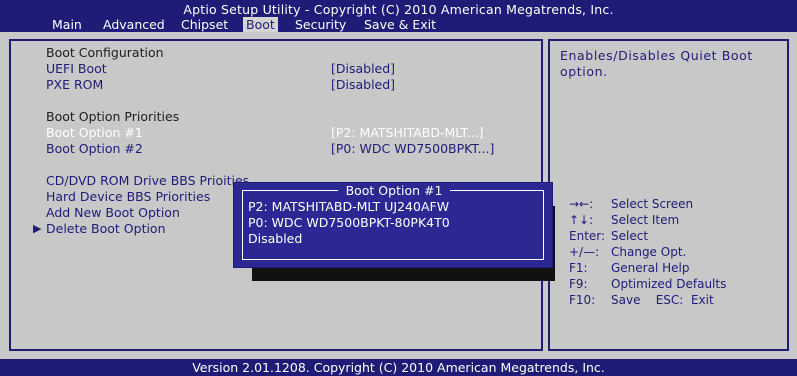 The height and width of the screenshot is (376, 797). What do you see at coordinates (630, 236) in the screenshot?
I see `key-desc: Select` at bounding box center [630, 236].